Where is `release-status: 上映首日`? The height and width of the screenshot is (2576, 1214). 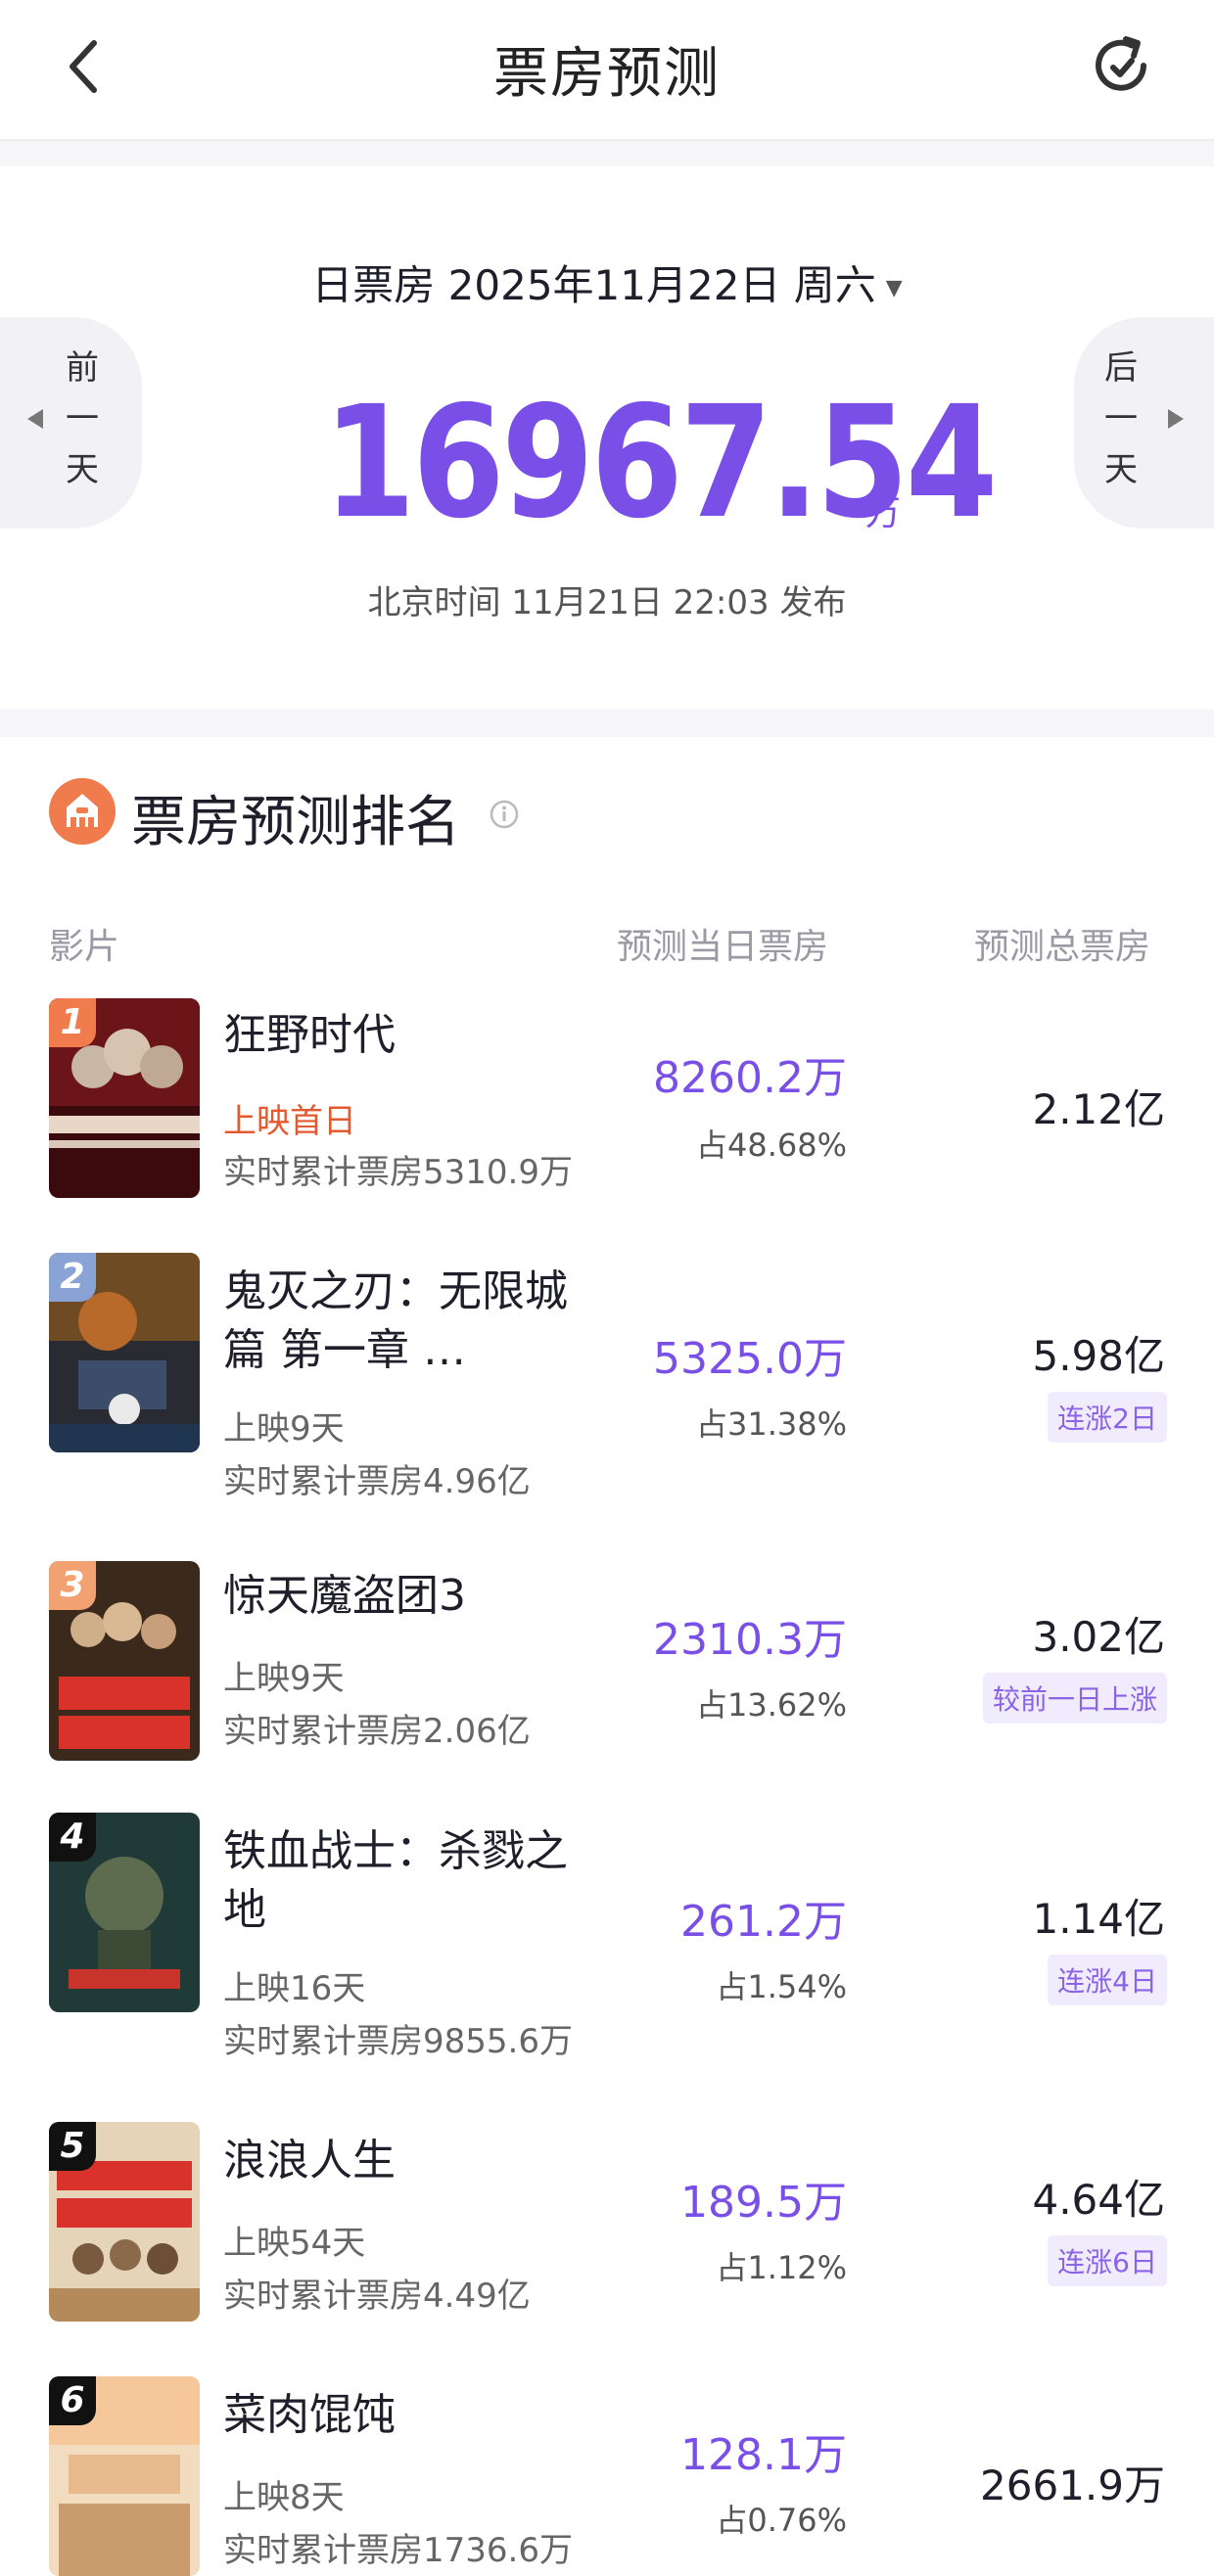
release-status: 上映首日 is located at coordinates (289, 1121).